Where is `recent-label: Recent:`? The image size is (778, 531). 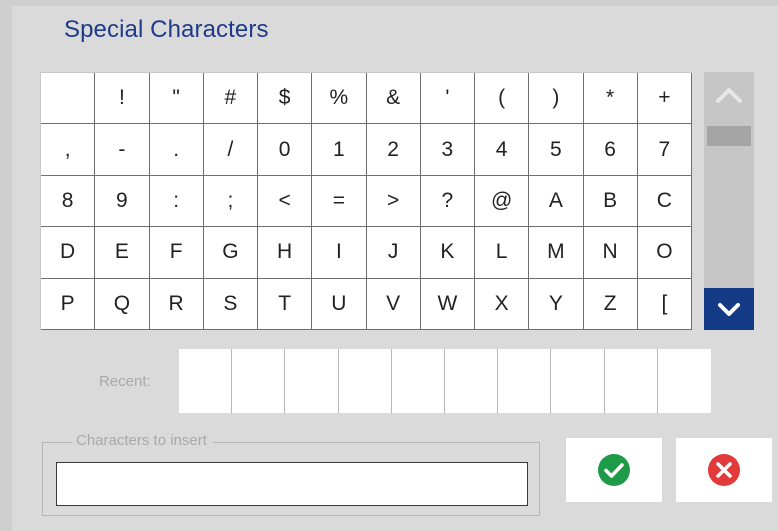
recent-label: Recent: is located at coordinates (125, 381).